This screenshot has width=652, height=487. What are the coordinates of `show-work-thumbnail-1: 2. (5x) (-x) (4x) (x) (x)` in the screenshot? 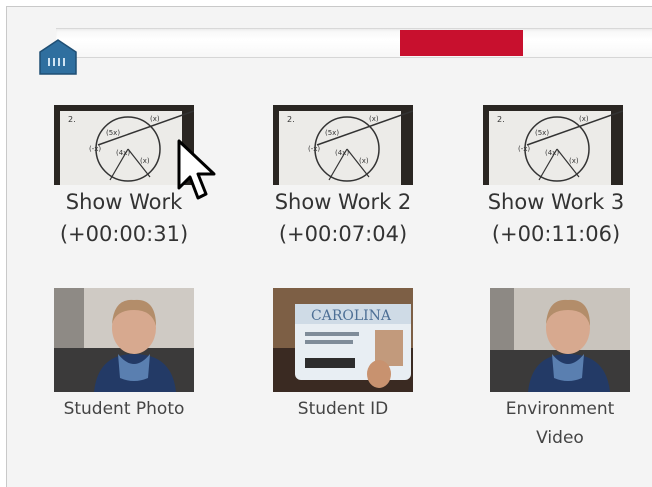 It's located at (124, 145).